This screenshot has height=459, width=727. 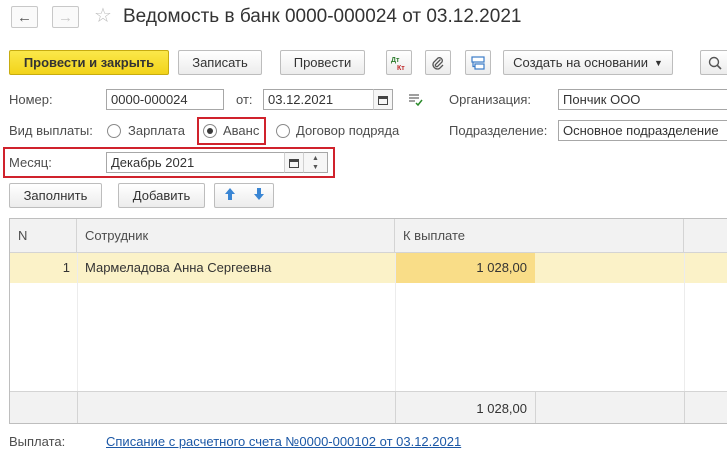 I want to click on fill-button: Заполнить, so click(x=55, y=195).